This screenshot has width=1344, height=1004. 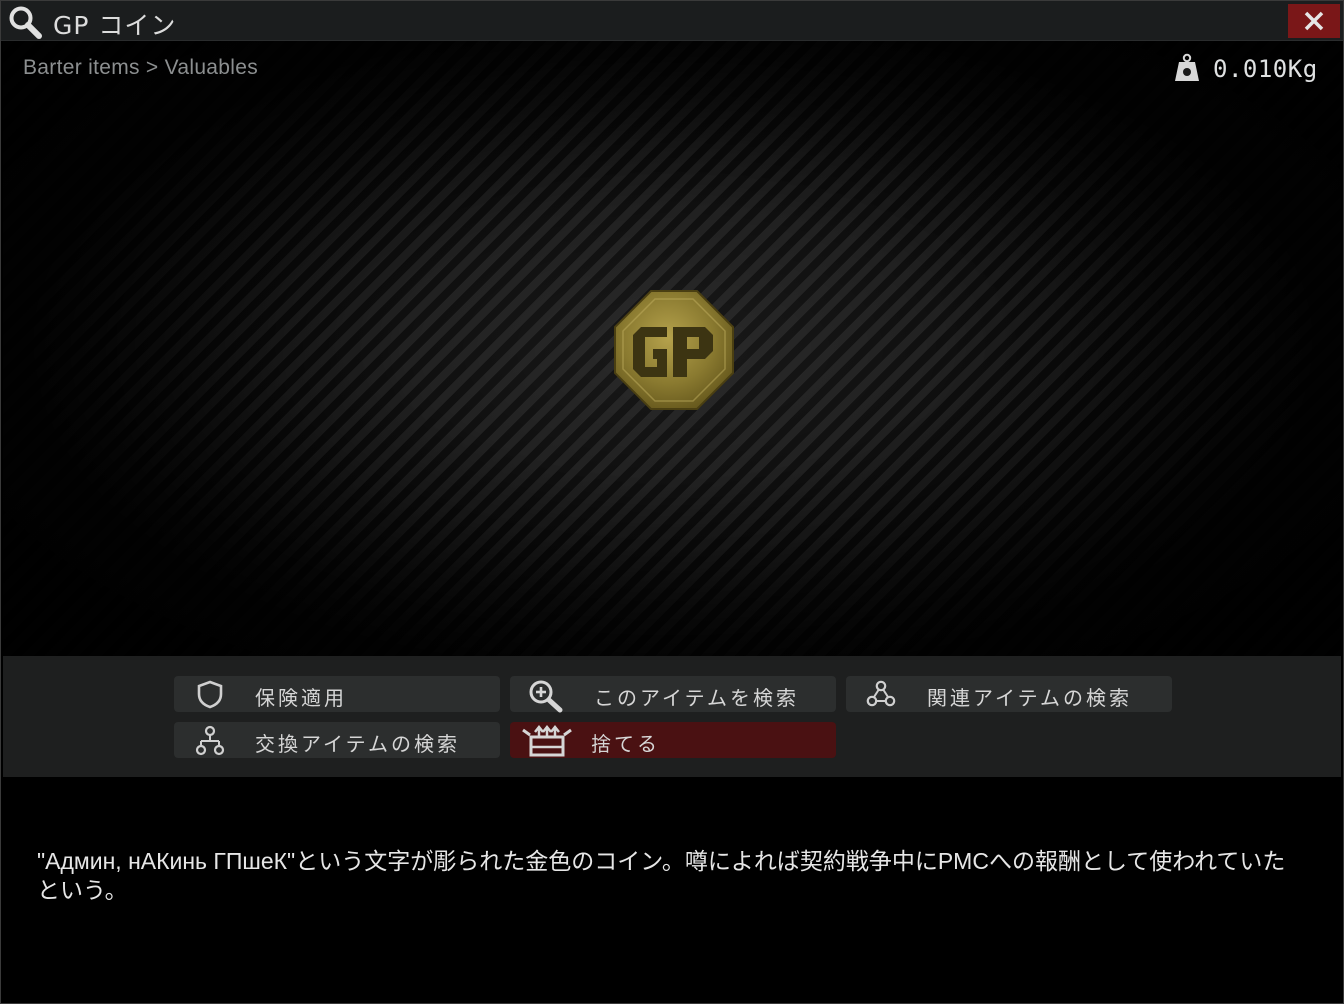 What do you see at coordinates (141, 67) in the screenshot?
I see `breadcrumb: Barter items > Valuables` at bounding box center [141, 67].